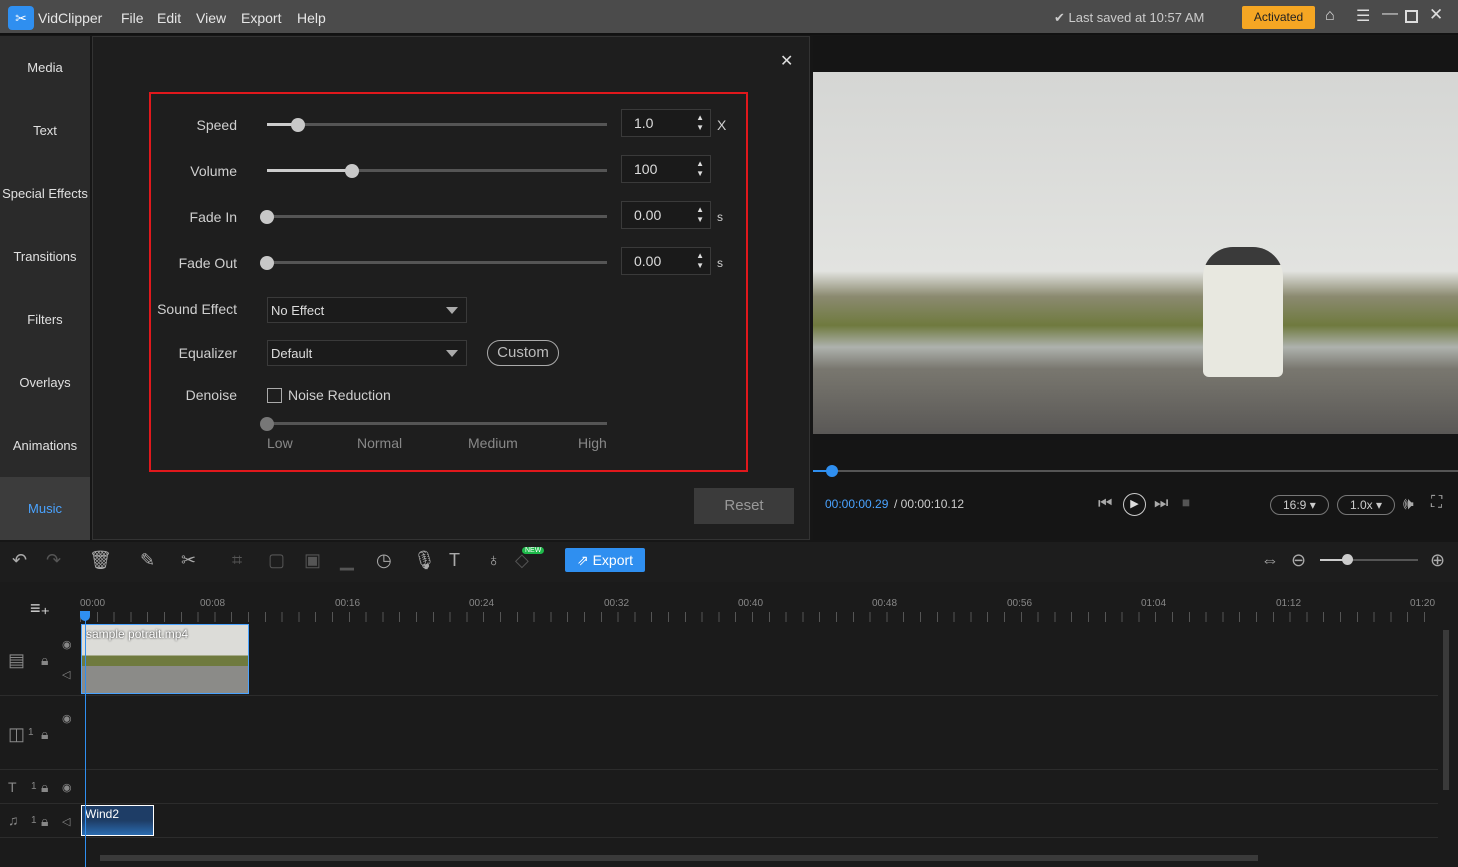  I want to click on noise-reduction-checkbox, so click(274, 395).